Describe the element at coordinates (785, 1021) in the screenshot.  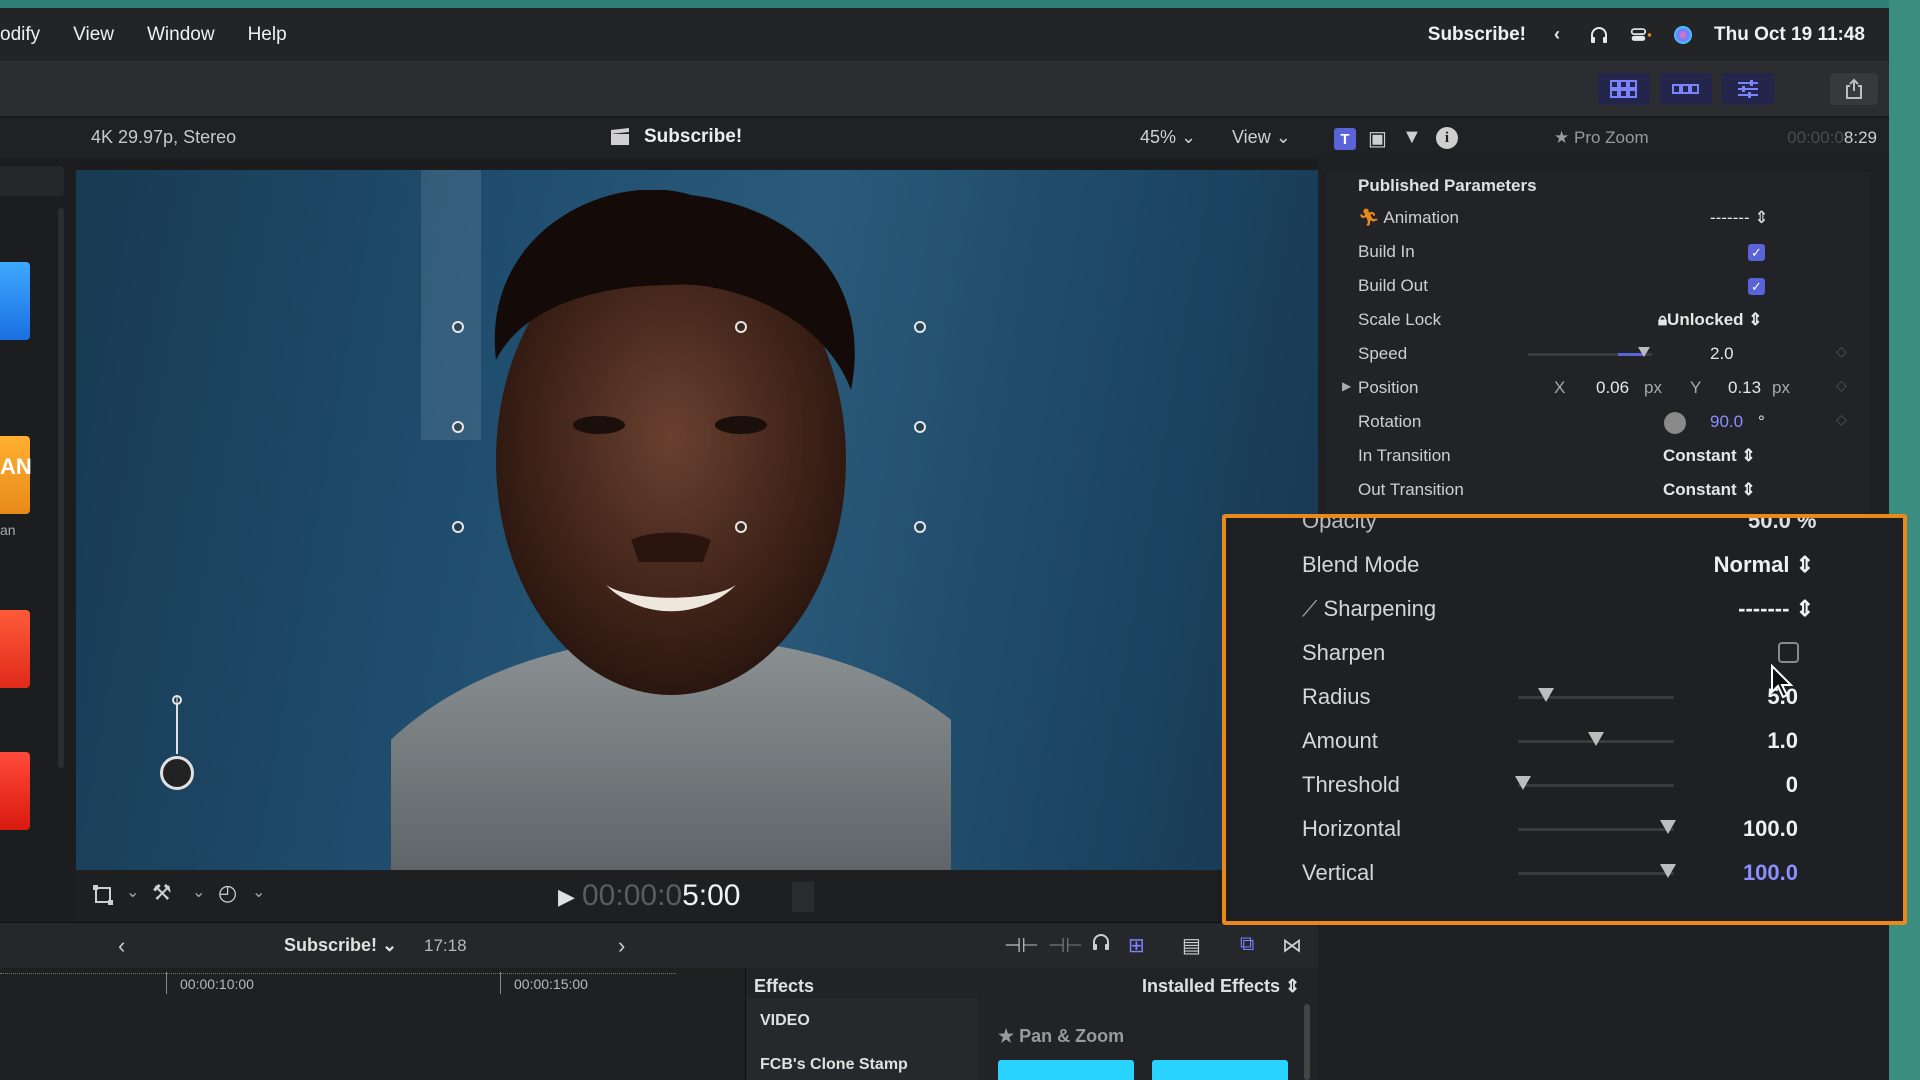
I see `effects-category-video: VIDEO` at that location.